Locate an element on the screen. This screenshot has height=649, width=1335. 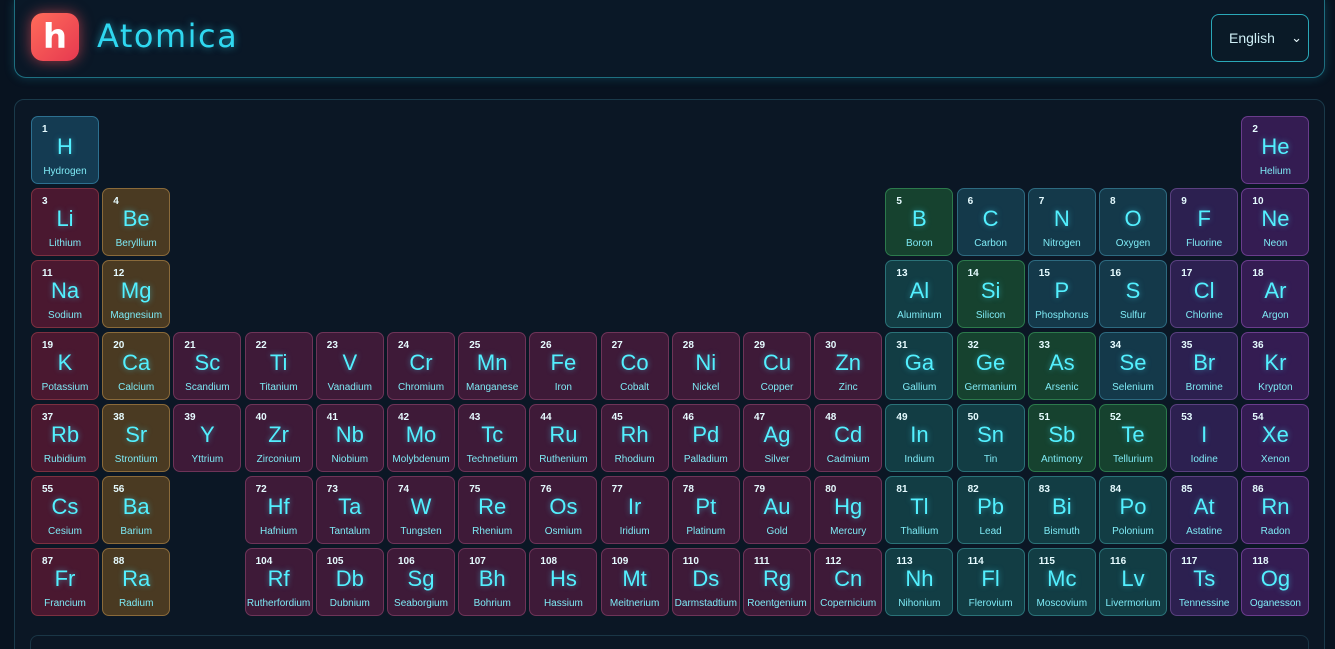
element-cell-he: 2 He Helium is located at coordinates (1275, 150).